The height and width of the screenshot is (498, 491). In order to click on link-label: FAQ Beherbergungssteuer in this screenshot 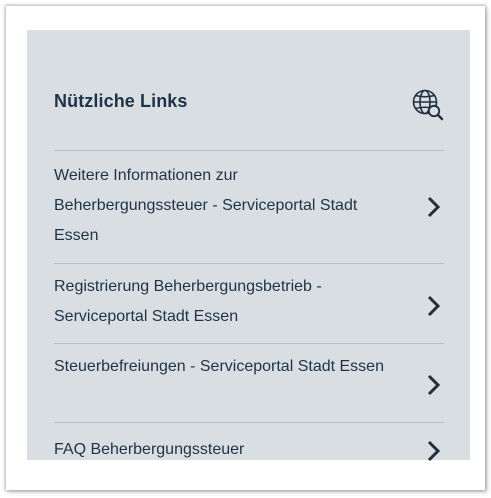, I will do `click(149, 449)`.